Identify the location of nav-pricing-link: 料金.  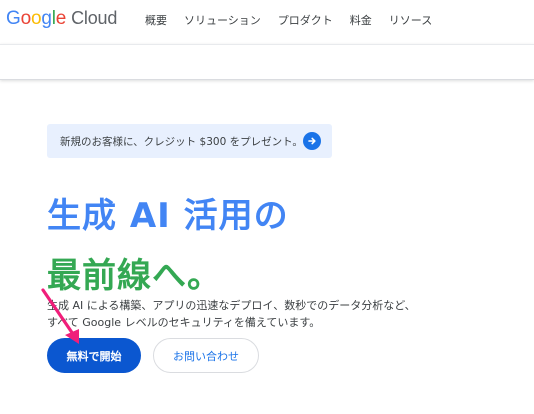
(361, 21).